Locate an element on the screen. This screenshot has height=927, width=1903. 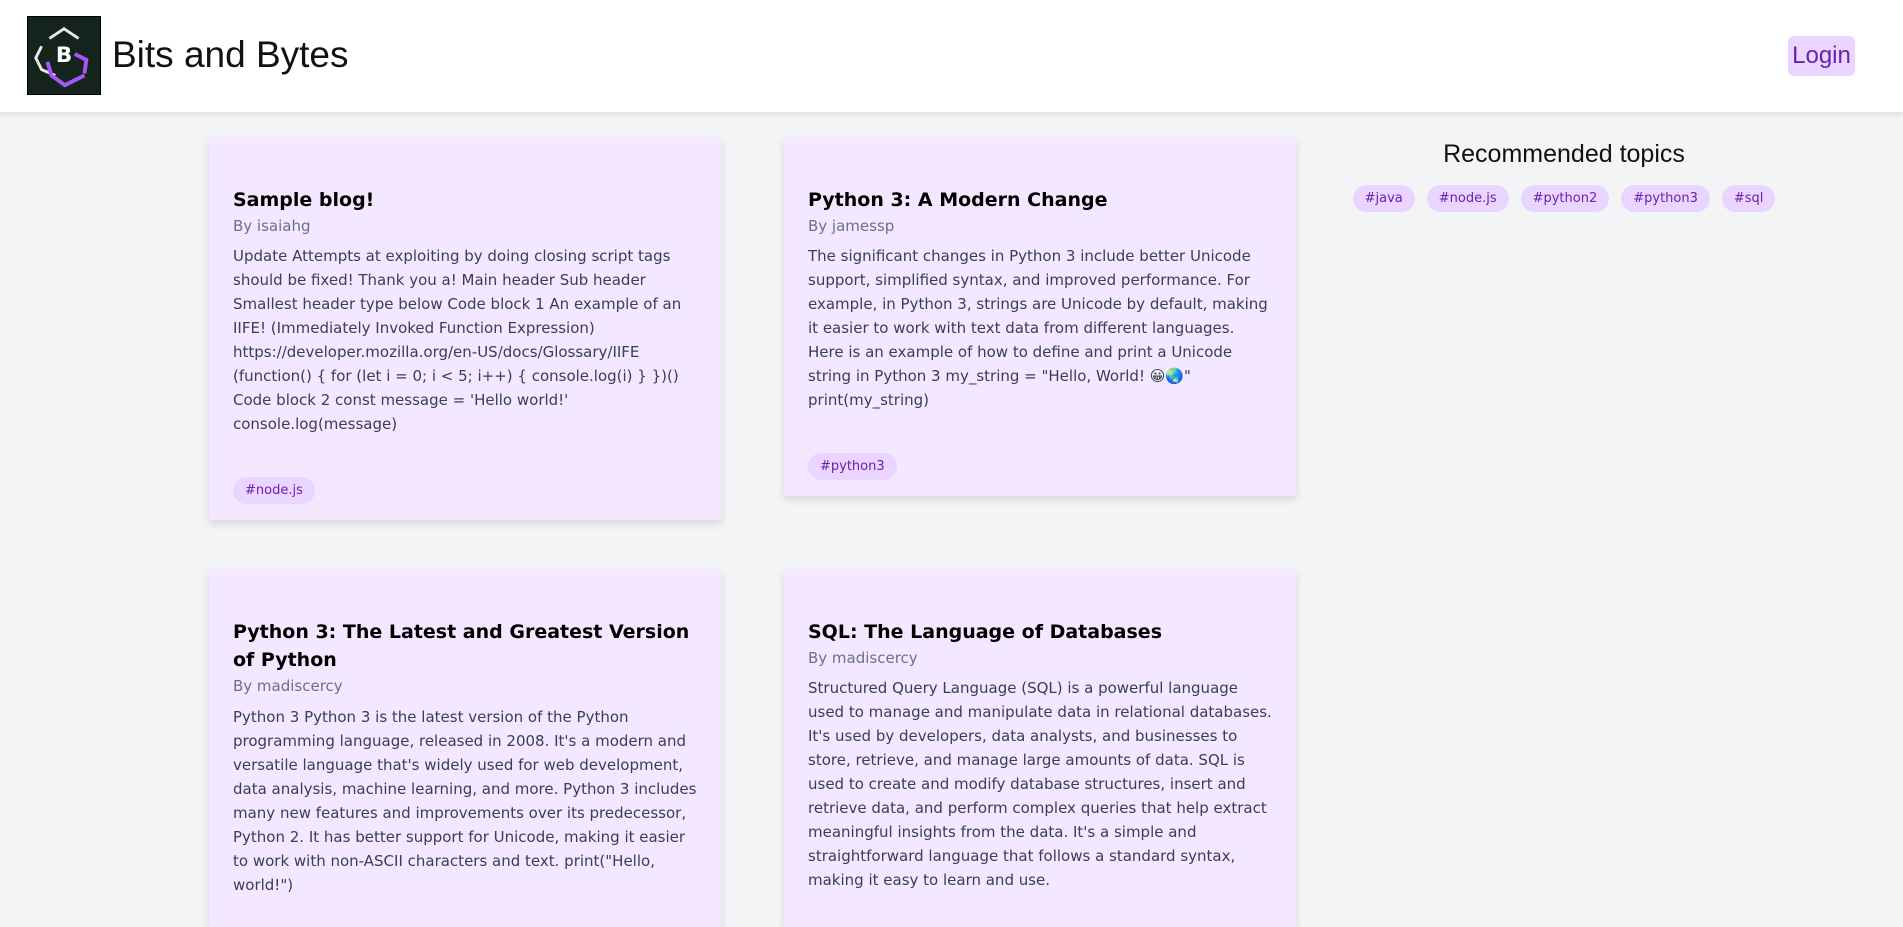
topic-tag-nodejs: #node.js is located at coordinates (1467, 198).